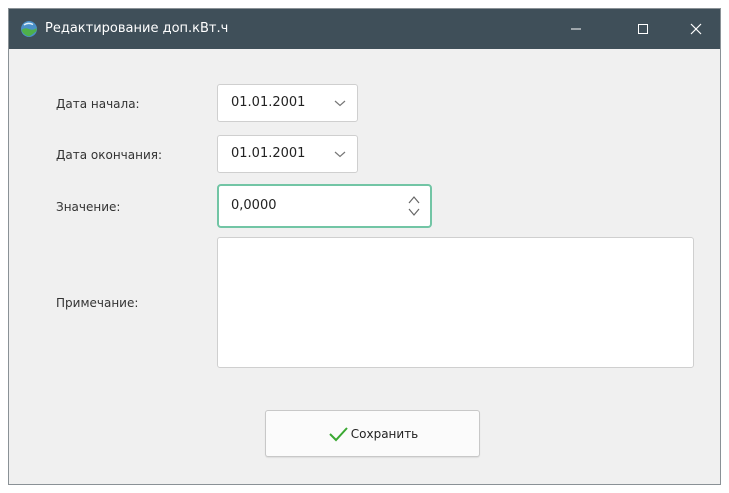  I want to click on value-spinbox: 0,0000, so click(324, 206).